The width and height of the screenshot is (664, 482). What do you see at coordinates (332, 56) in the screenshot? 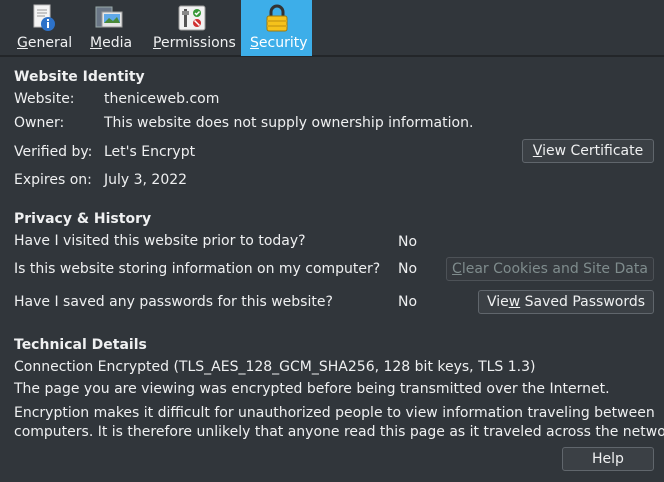
I see `tab-separator` at bounding box center [332, 56].